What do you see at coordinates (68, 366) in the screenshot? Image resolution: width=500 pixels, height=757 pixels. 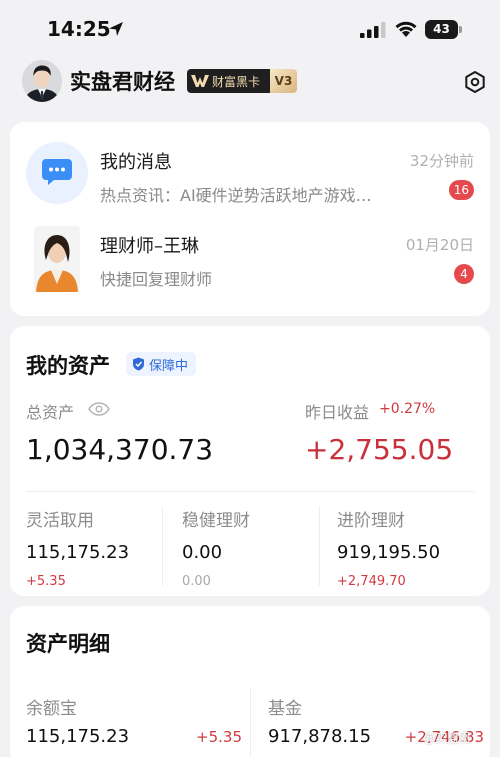 I see `assets-section-title: 我的资产` at bounding box center [68, 366].